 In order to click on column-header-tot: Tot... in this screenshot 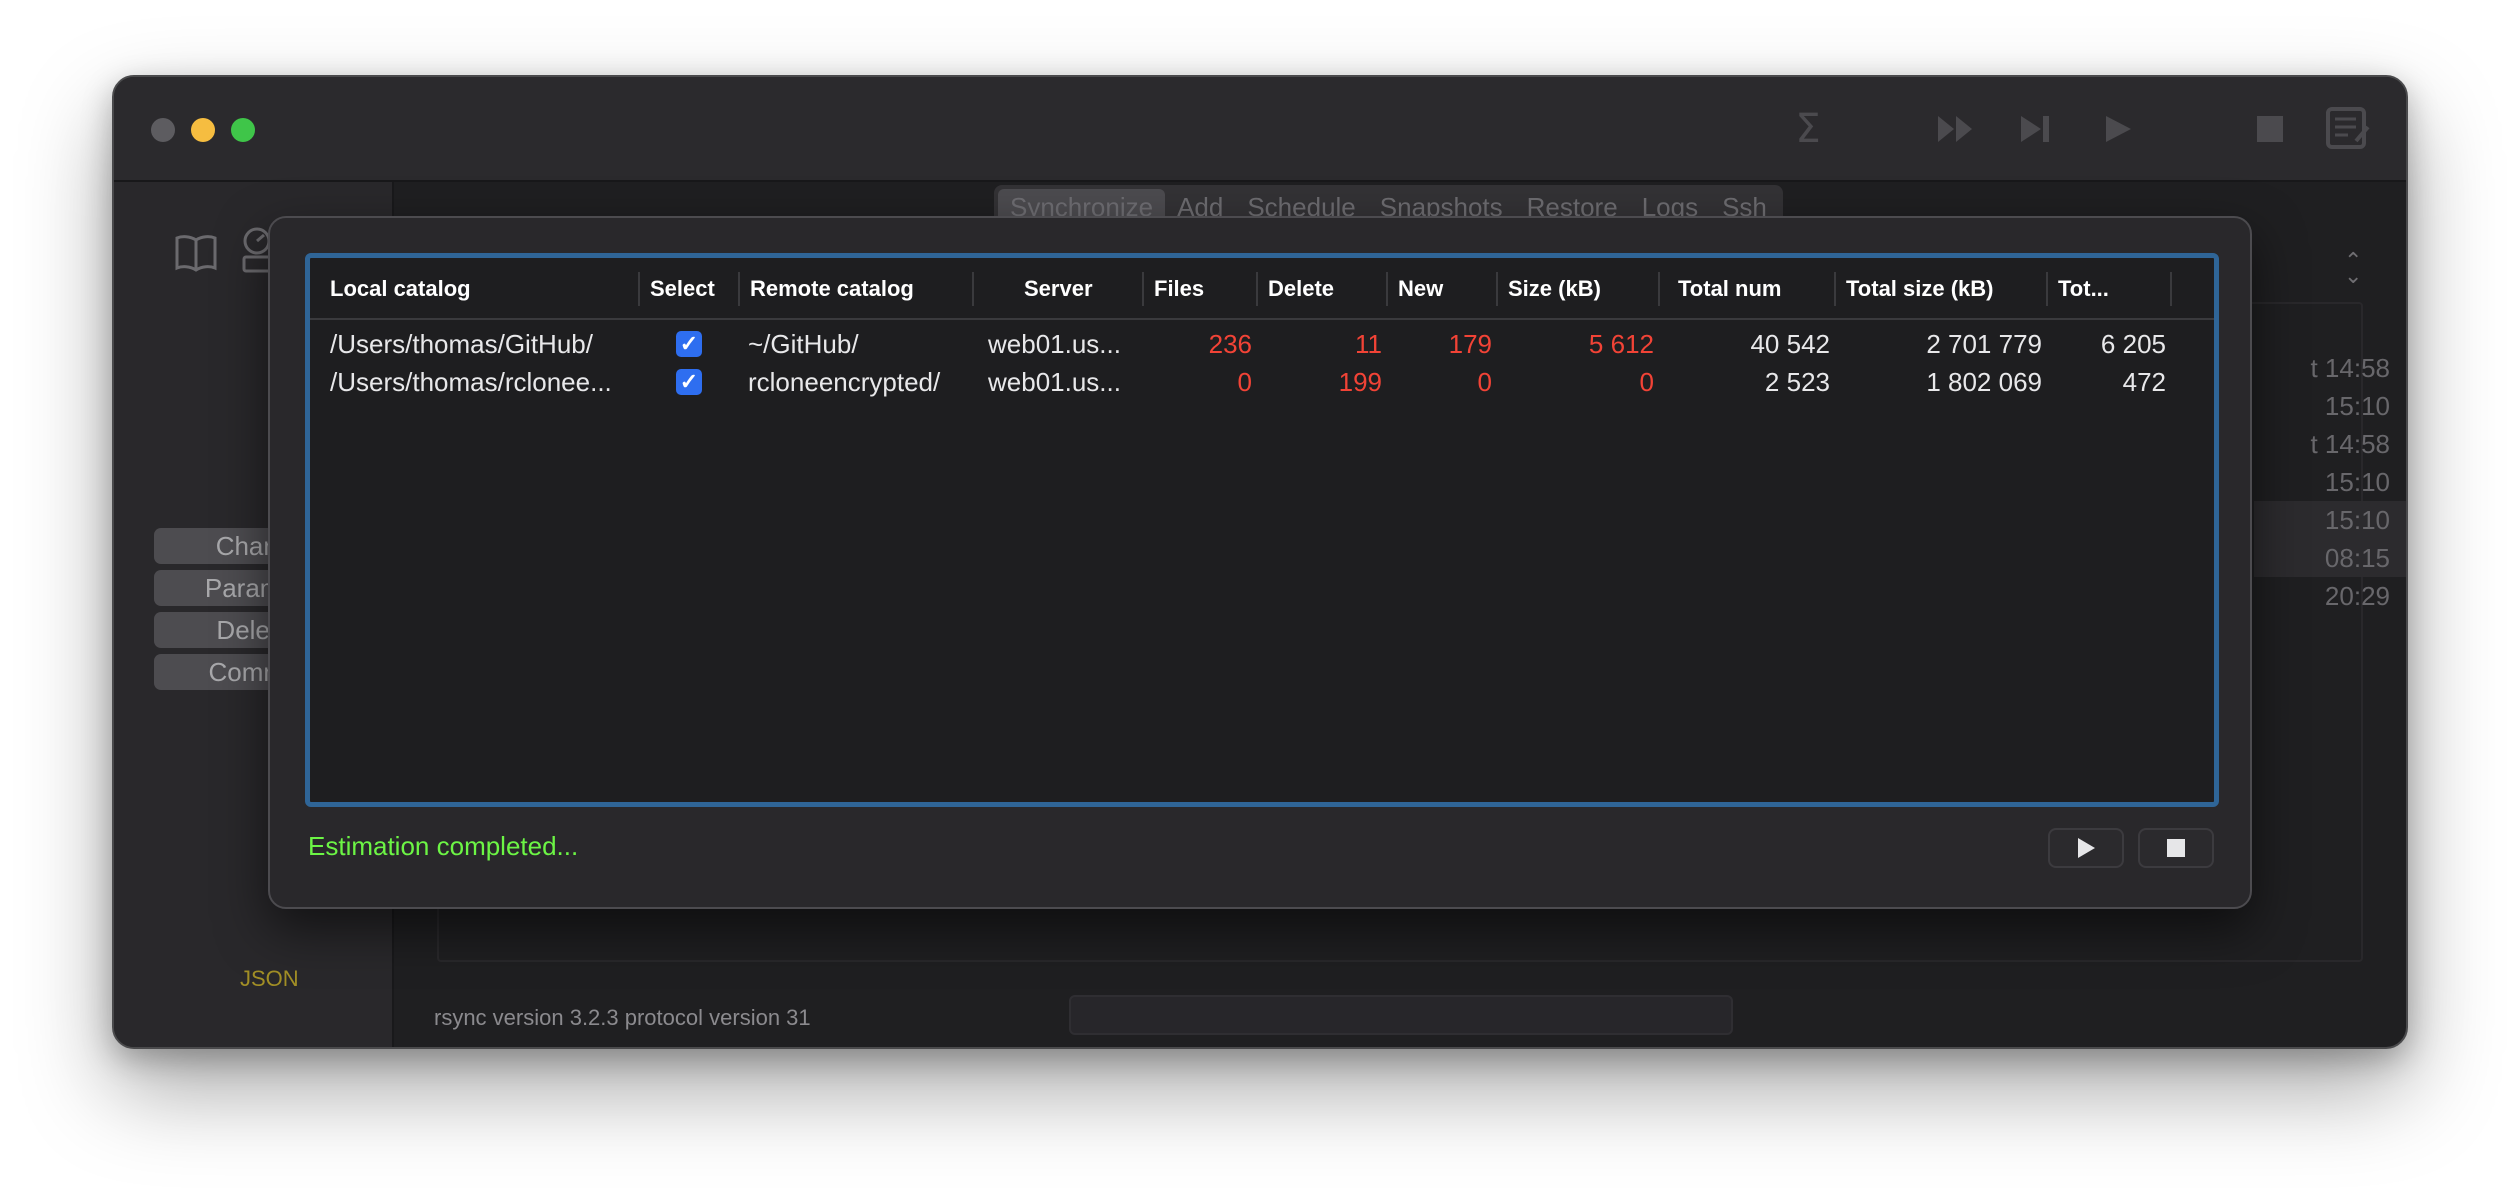, I will do `click(2111, 289)`.